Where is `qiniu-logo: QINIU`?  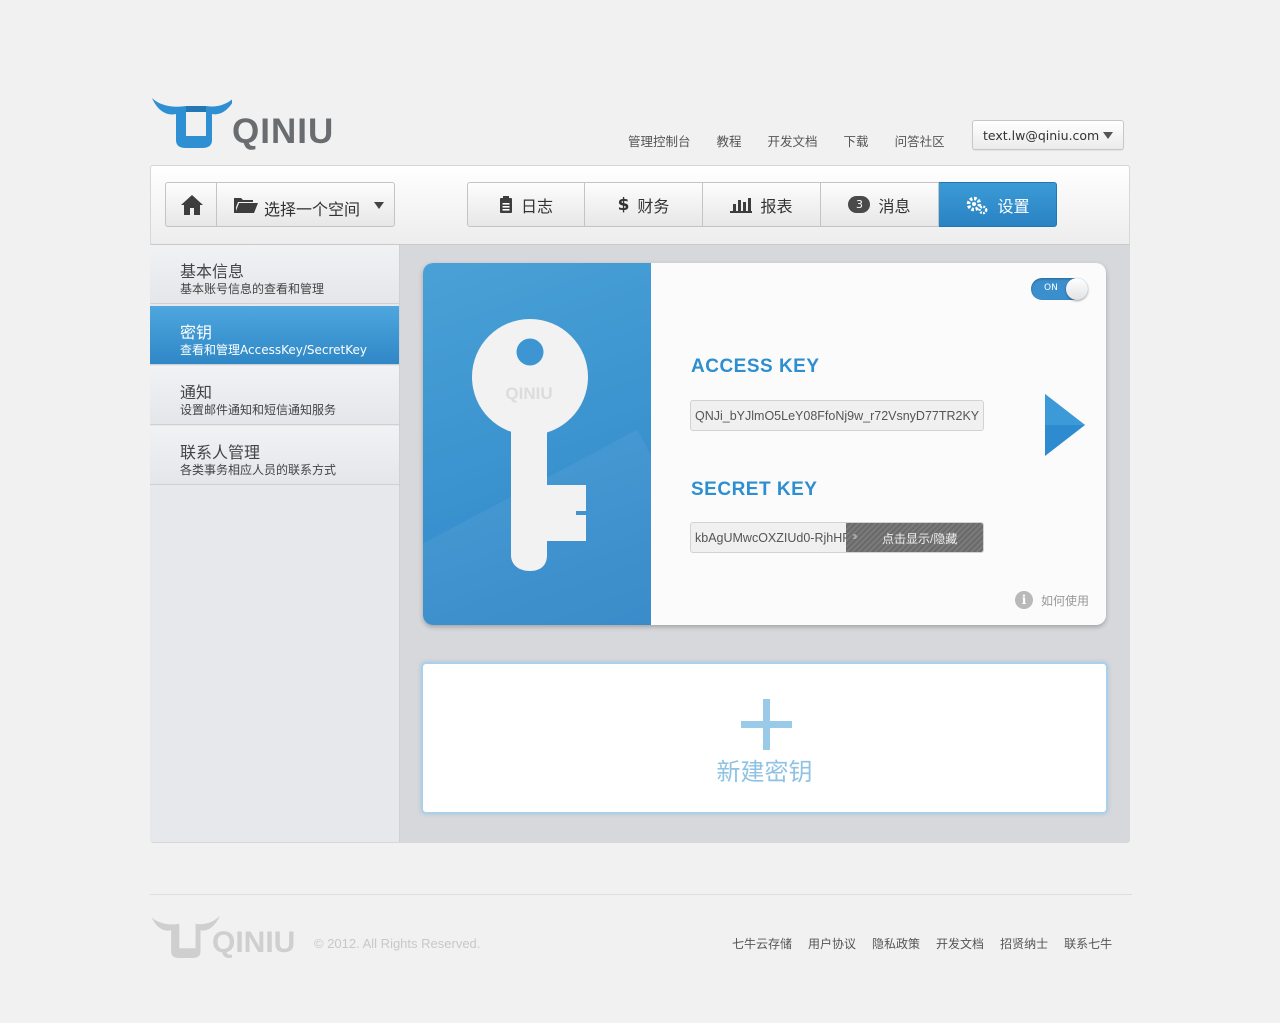
qiniu-logo: QINIU is located at coordinates (245, 121).